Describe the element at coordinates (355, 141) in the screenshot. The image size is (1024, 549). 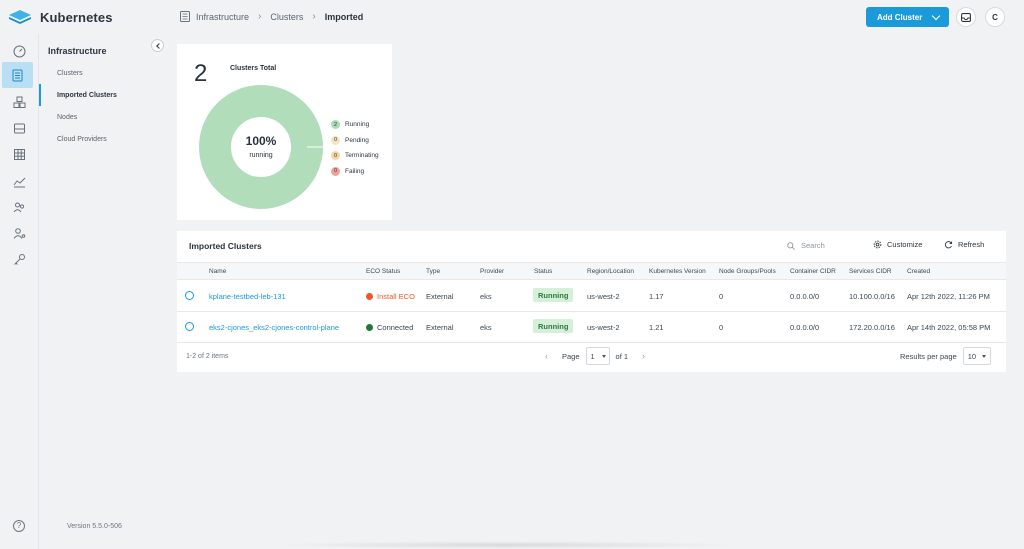
I see `legend-pending: 0 Pending` at that location.